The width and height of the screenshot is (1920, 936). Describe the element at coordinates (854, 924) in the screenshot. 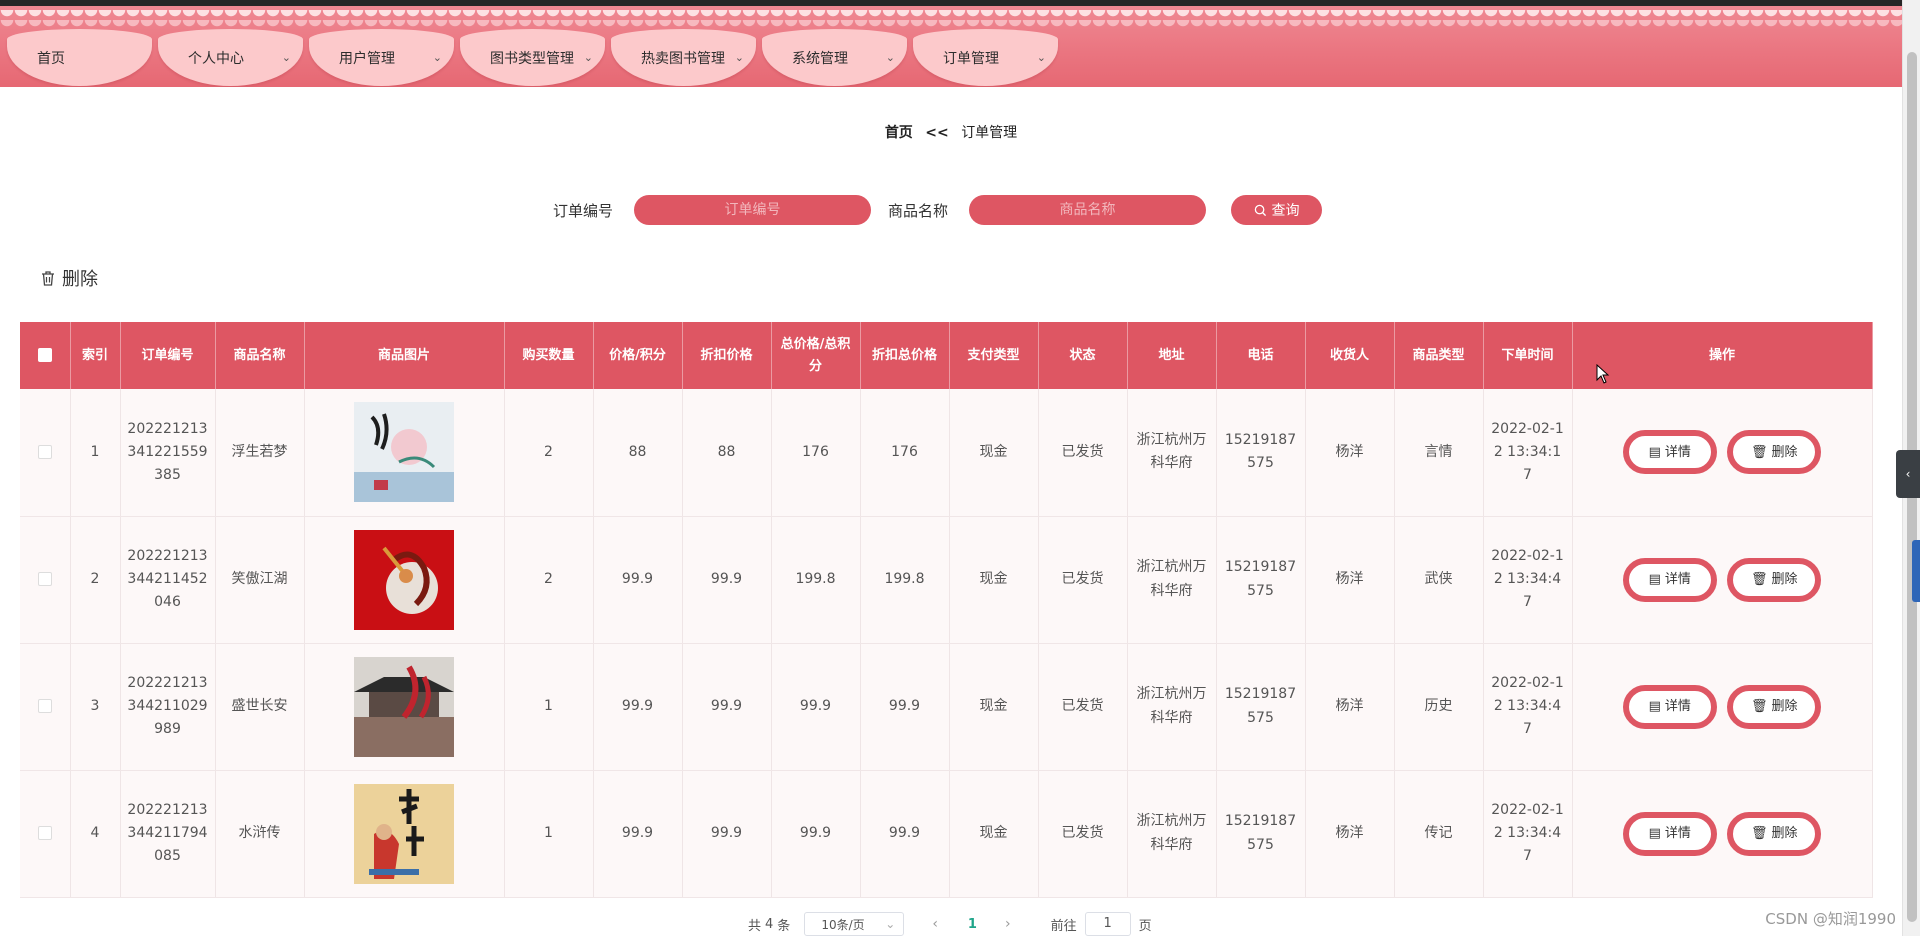

I see `page-size-select: 10条/页 ⌄` at that location.